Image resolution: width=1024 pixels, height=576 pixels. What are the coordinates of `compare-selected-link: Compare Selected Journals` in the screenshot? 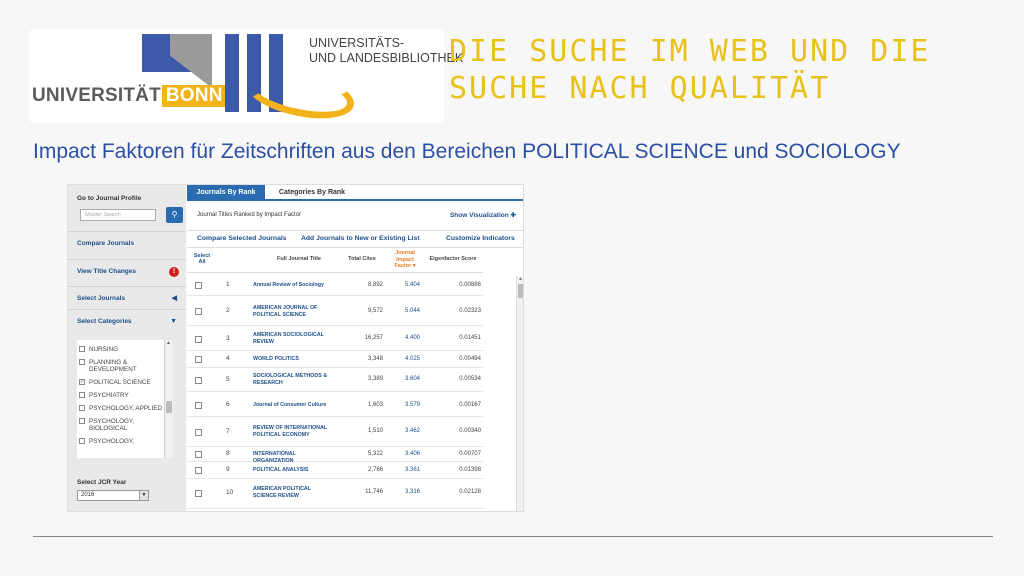 It's located at (242, 238).